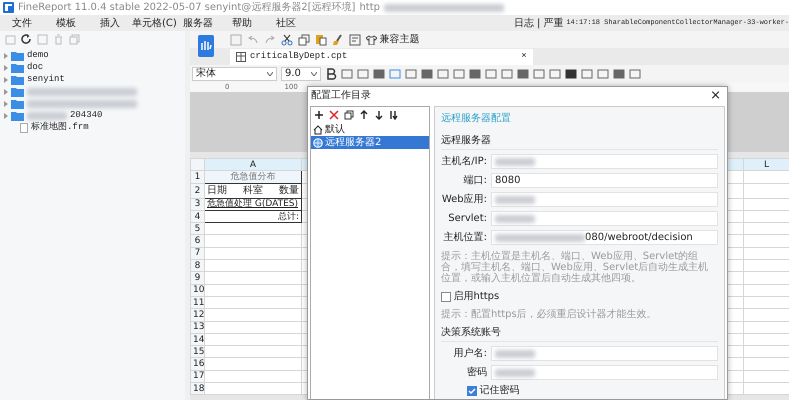 The width and height of the screenshot is (789, 400). Describe the element at coordinates (197, 302) in the screenshot. I see `row-header: 11` at that location.